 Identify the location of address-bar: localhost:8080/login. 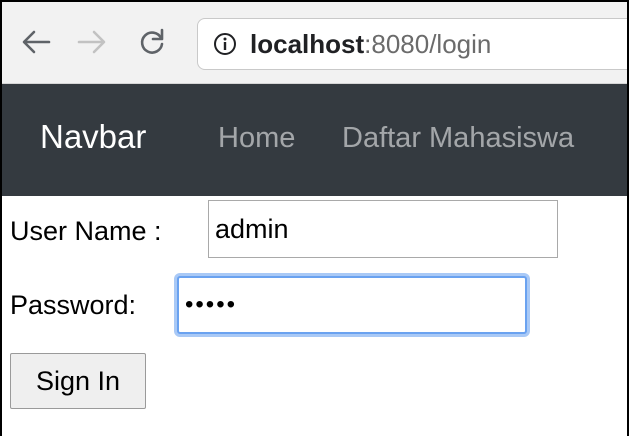
(412, 44).